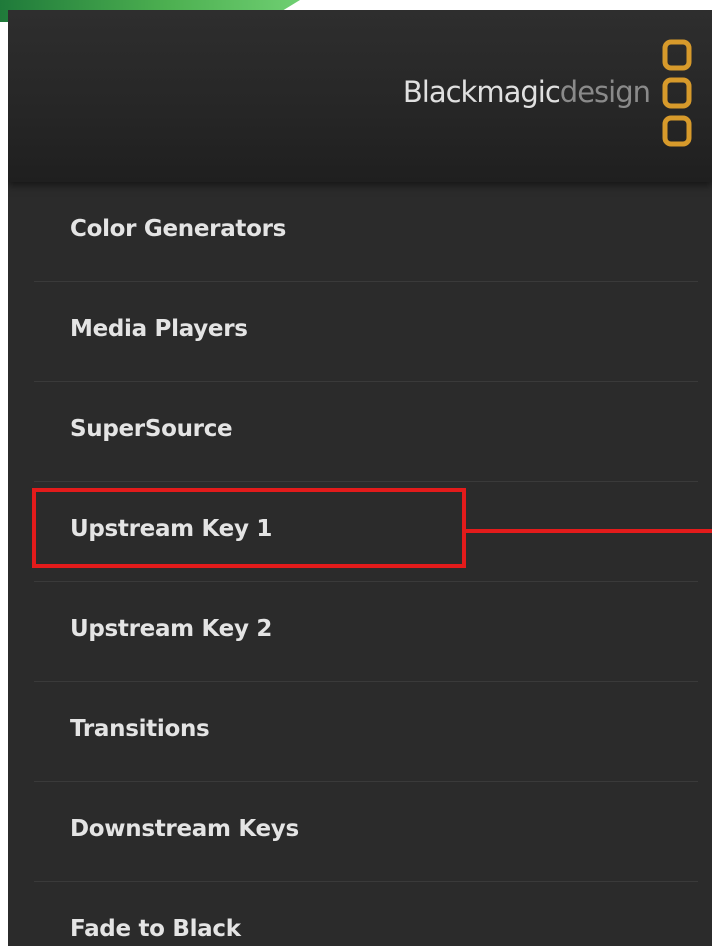  I want to click on menu-item-label: Media Players, so click(159, 329).